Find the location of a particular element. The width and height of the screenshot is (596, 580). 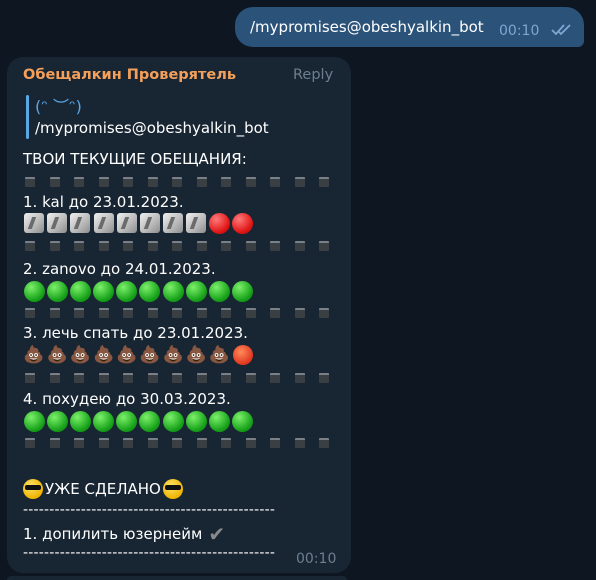

next-message-edge is located at coordinates (177, 578).